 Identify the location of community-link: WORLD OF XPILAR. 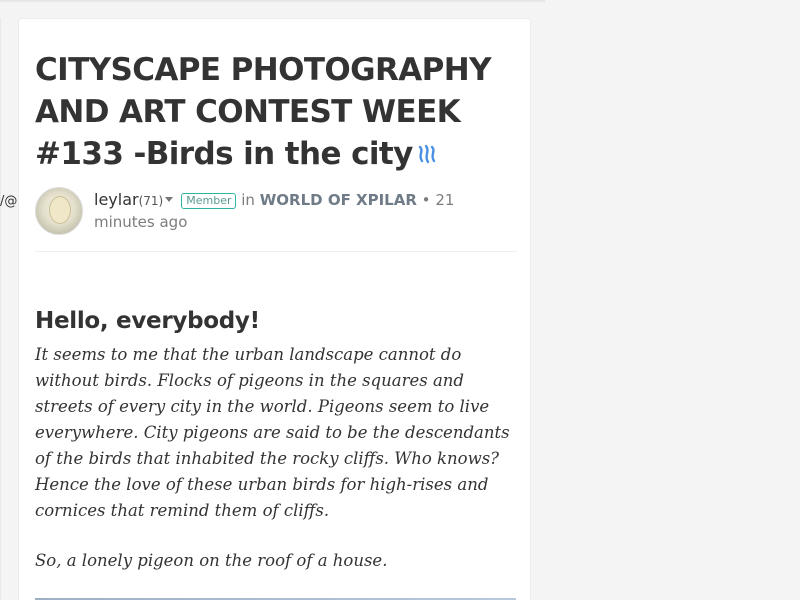
(338, 200).